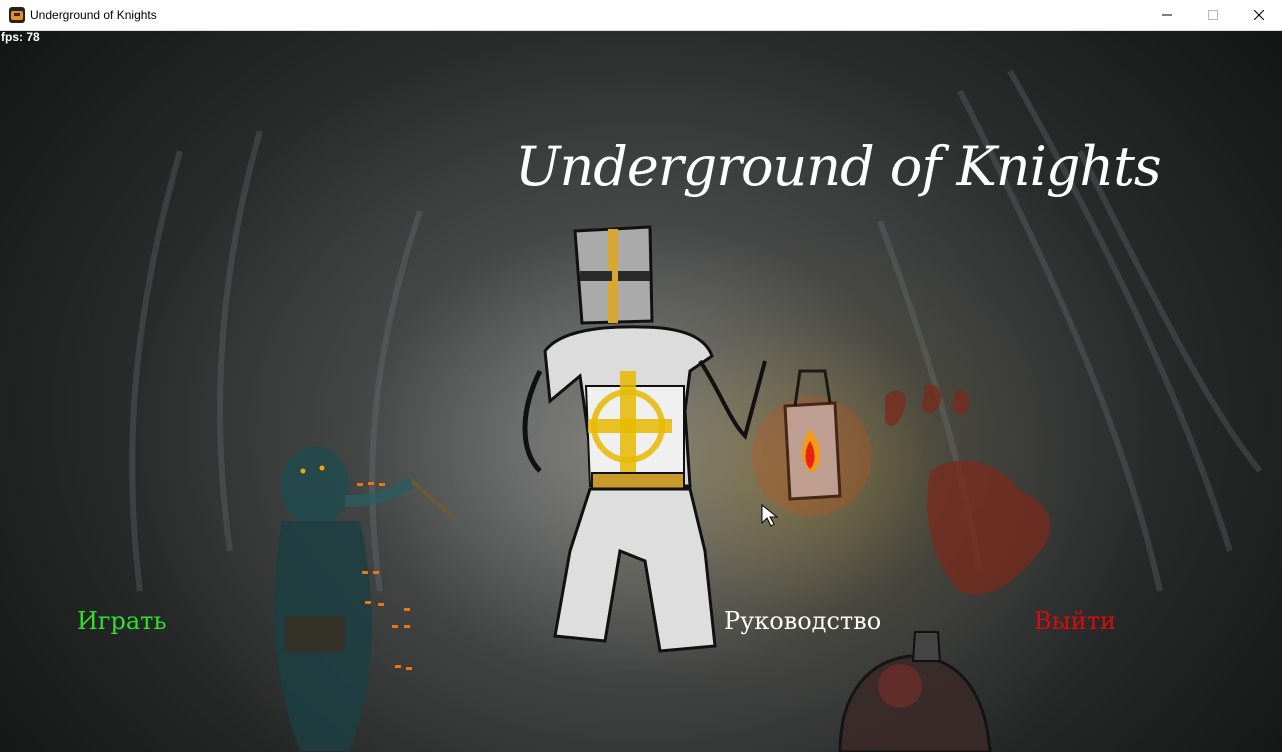  What do you see at coordinates (968, 489) in the screenshot?
I see `blood-splatter` at bounding box center [968, 489].